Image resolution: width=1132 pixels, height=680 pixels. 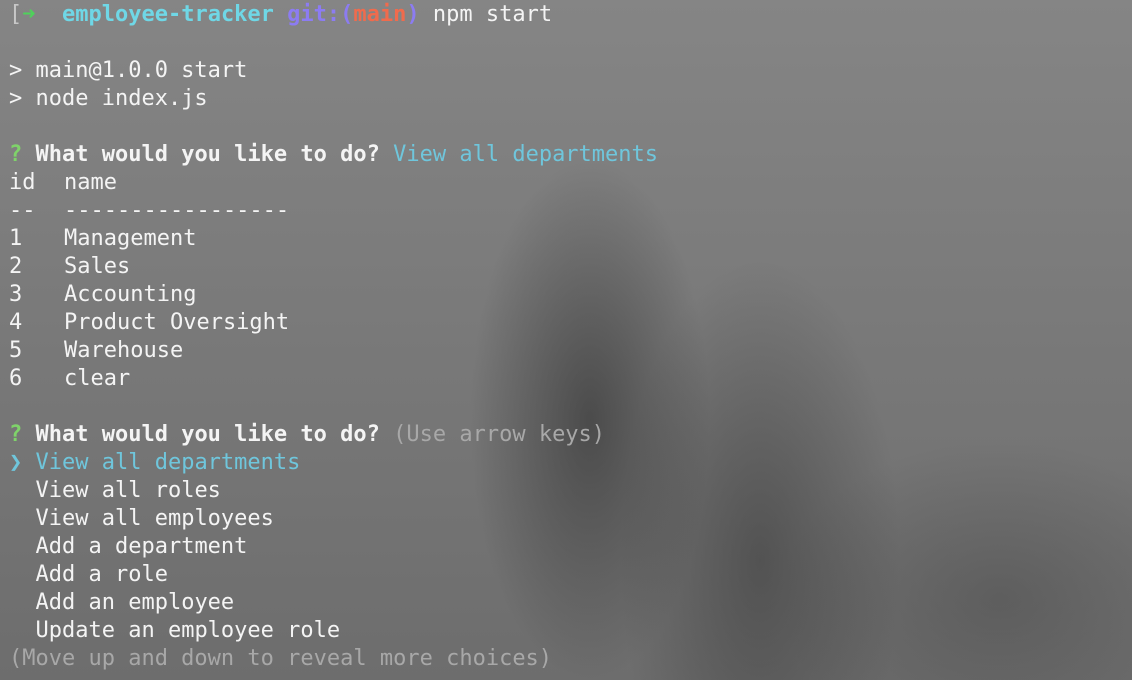 What do you see at coordinates (570, 603) in the screenshot?
I see `choice-item: Add an employee` at bounding box center [570, 603].